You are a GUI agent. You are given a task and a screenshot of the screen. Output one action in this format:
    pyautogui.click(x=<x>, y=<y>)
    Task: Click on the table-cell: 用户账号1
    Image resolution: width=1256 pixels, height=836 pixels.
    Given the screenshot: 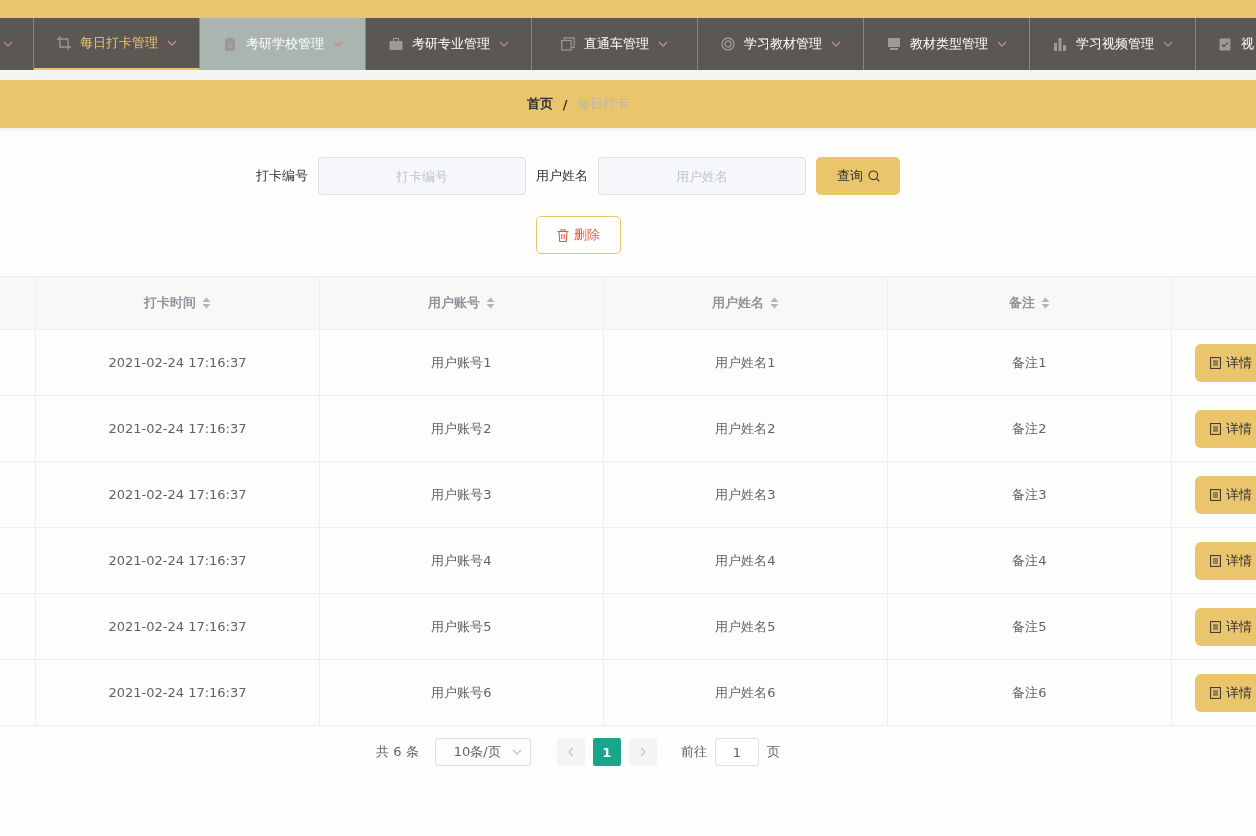 What is the action you would take?
    pyautogui.click(x=462, y=363)
    